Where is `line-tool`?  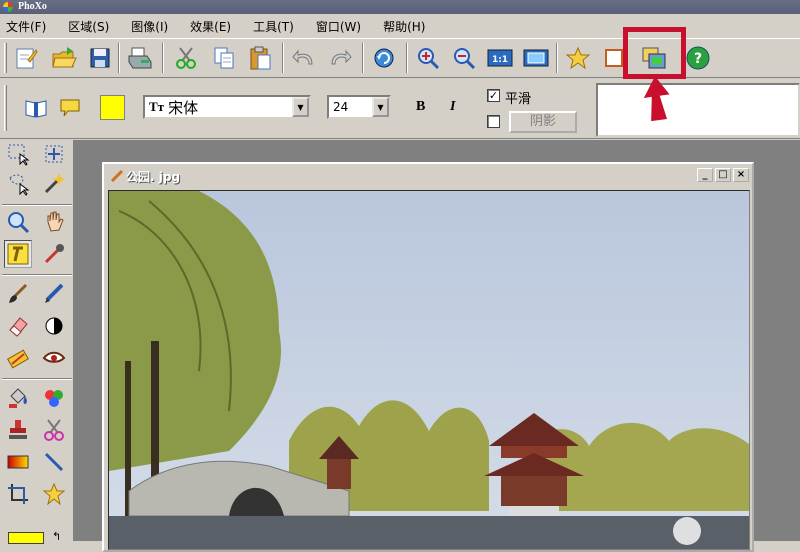 line-tool is located at coordinates (54, 462).